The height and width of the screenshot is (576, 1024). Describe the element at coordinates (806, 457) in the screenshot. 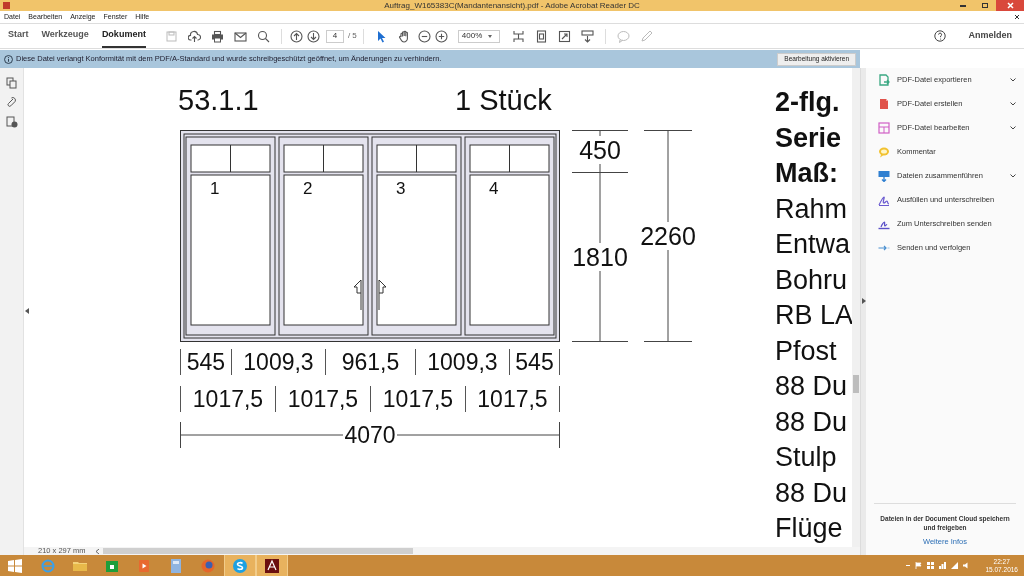

I see `description-text: Stulp` at that location.